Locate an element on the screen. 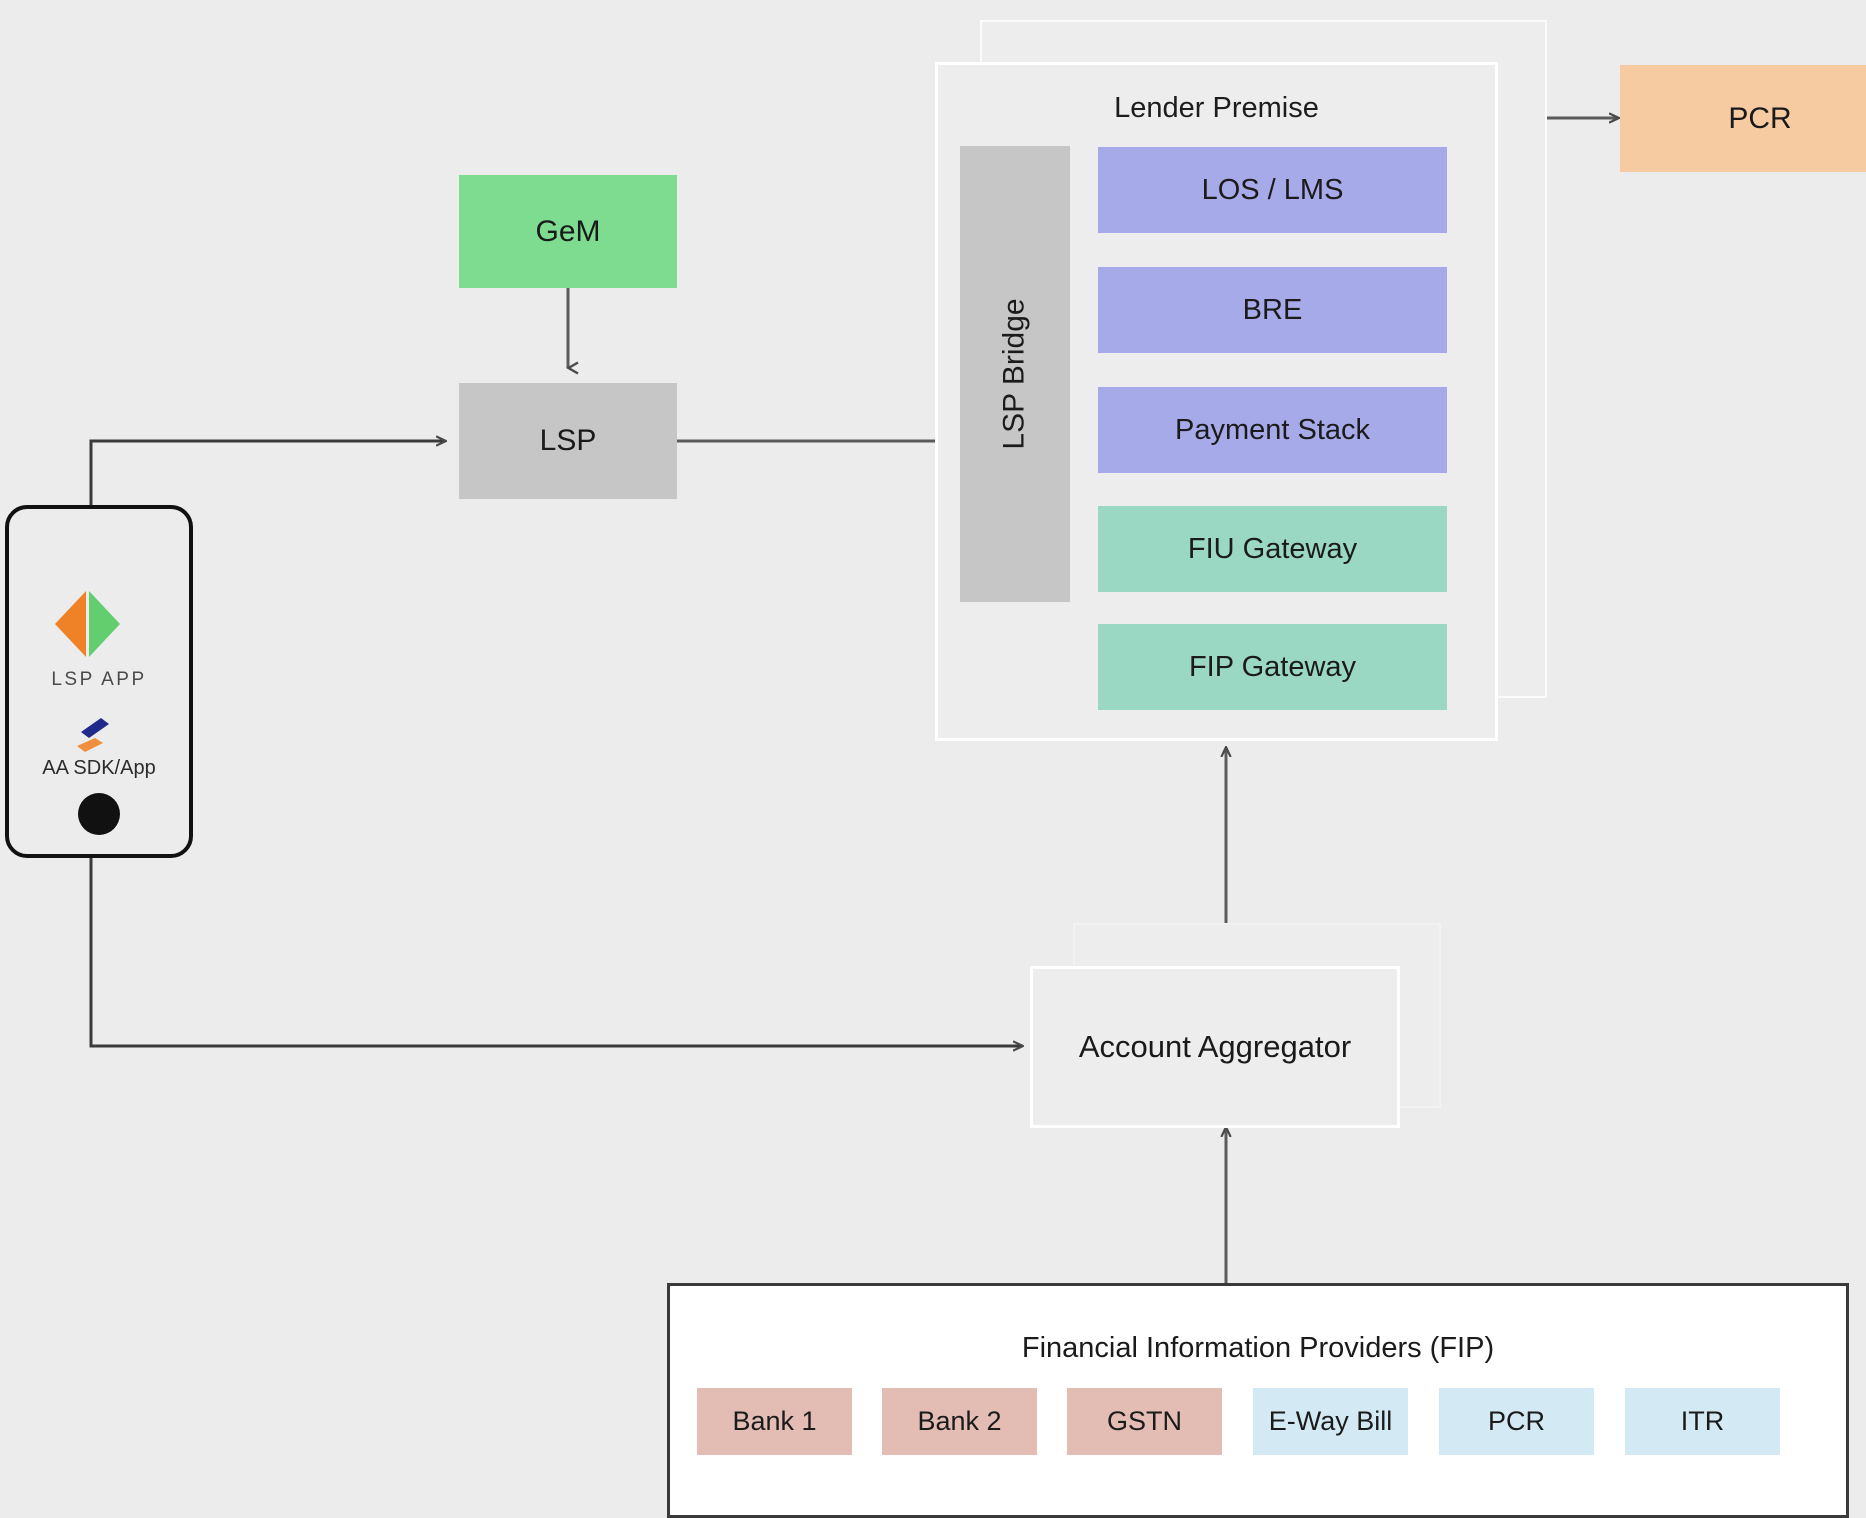 This screenshot has width=1866, height=1518. service-los-lms: LOS / LMS is located at coordinates (1272, 190).